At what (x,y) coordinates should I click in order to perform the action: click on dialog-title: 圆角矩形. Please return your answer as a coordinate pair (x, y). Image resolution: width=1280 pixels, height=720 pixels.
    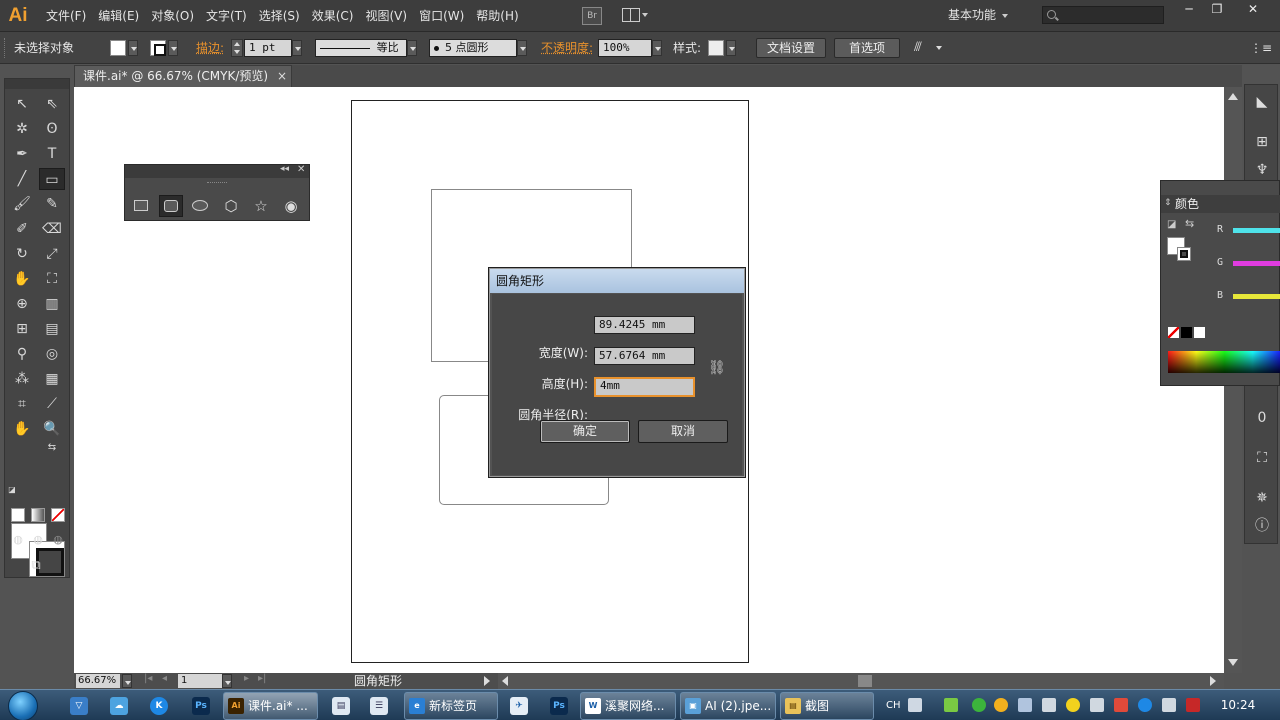
    Looking at the image, I should click on (617, 281).